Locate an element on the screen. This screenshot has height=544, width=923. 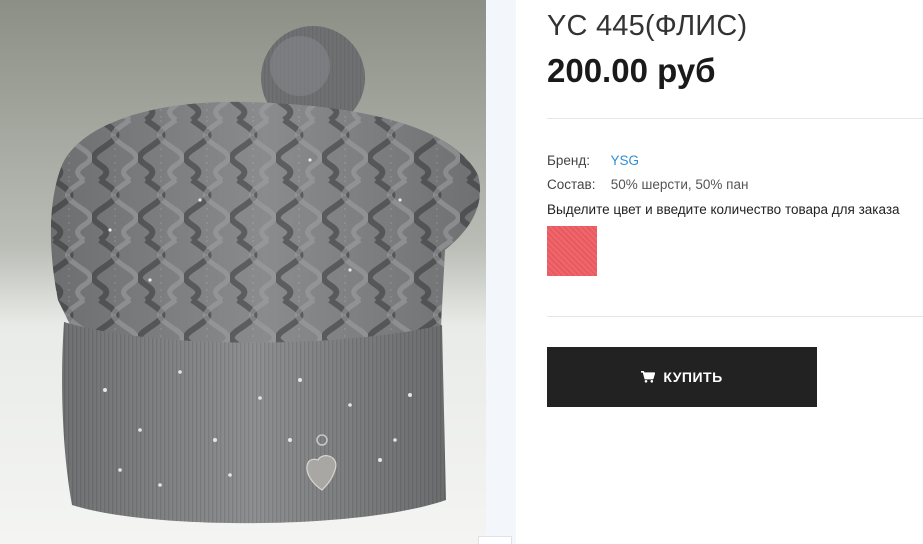
brand-row: Бренд: YSG is located at coordinates (593, 160).